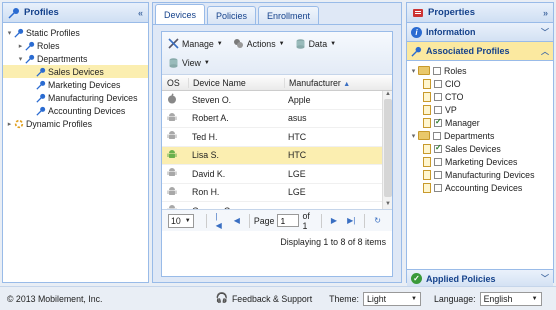 The height and width of the screenshot is (310, 556). I want to click on associated-profile-item: Manufacturing Devices, so click(480, 174).